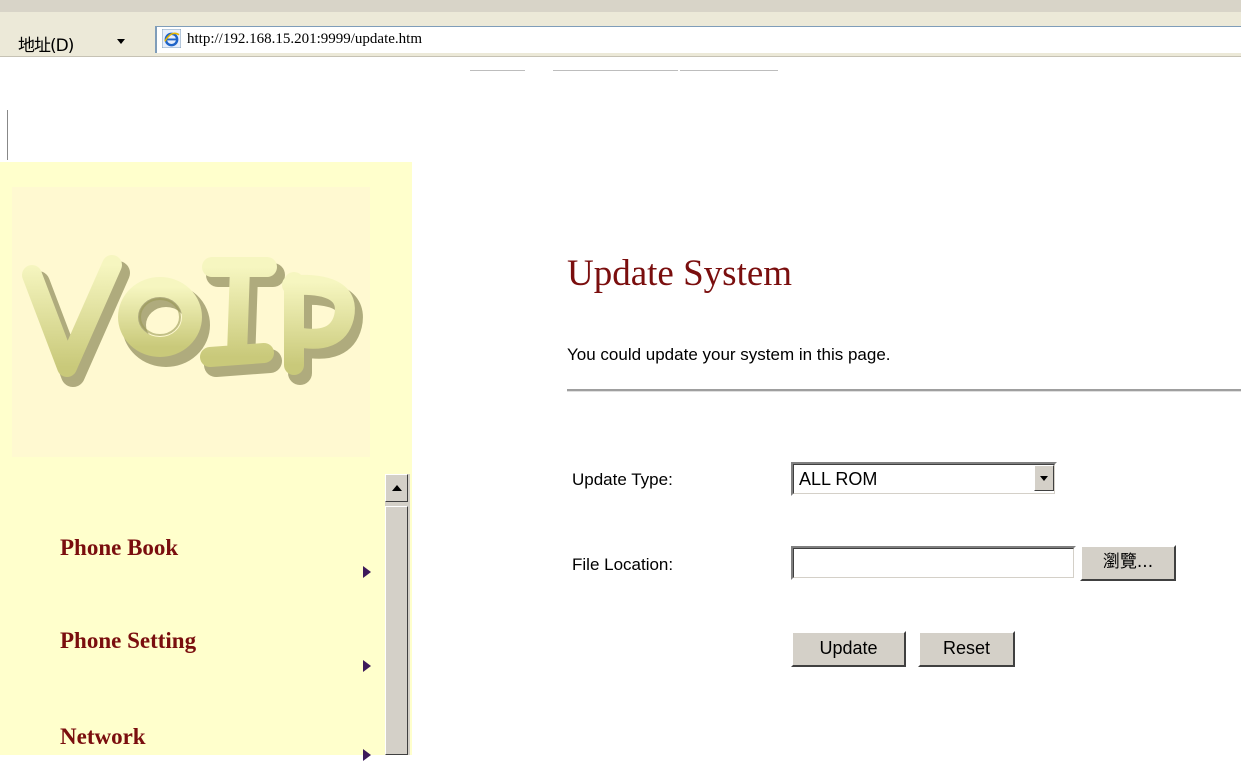  I want to click on reset-button: Reset, so click(966, 649).